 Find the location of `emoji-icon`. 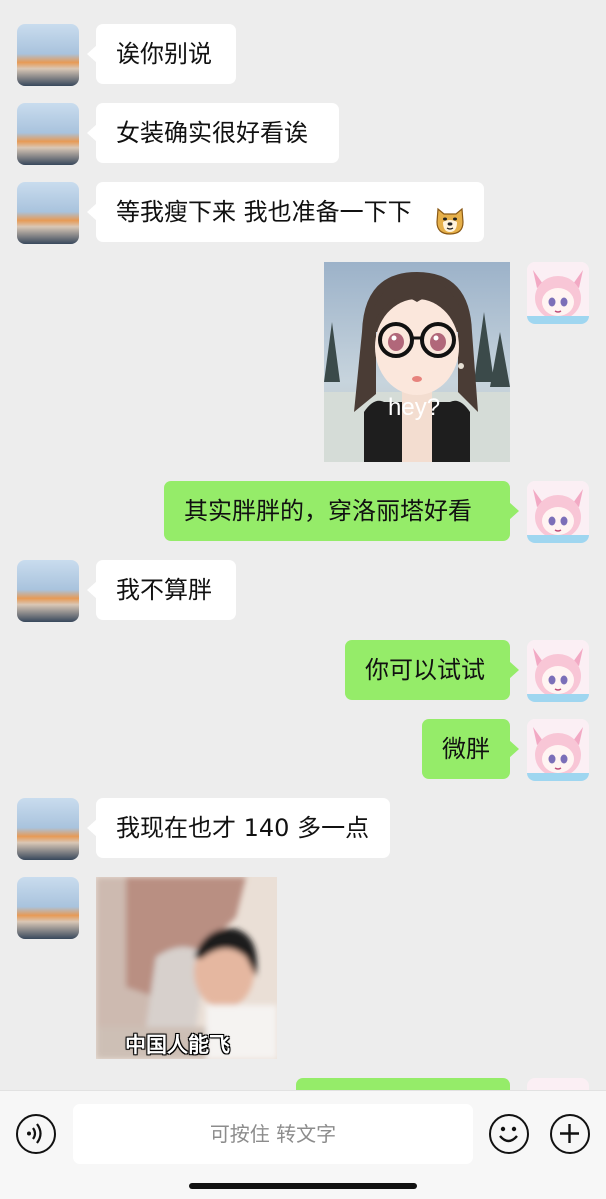

emoji-icon is located at coordinates (509, 1134).